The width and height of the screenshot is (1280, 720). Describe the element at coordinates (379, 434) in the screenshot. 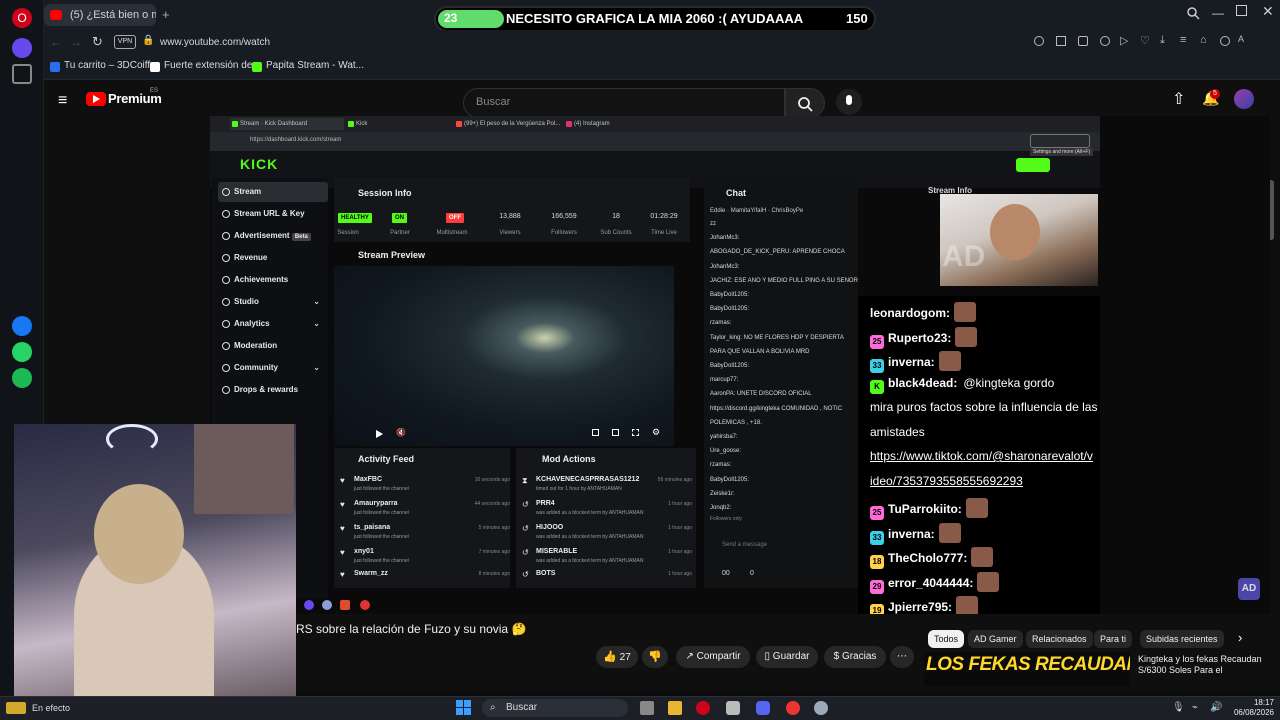

I see `play-icon` at that location.